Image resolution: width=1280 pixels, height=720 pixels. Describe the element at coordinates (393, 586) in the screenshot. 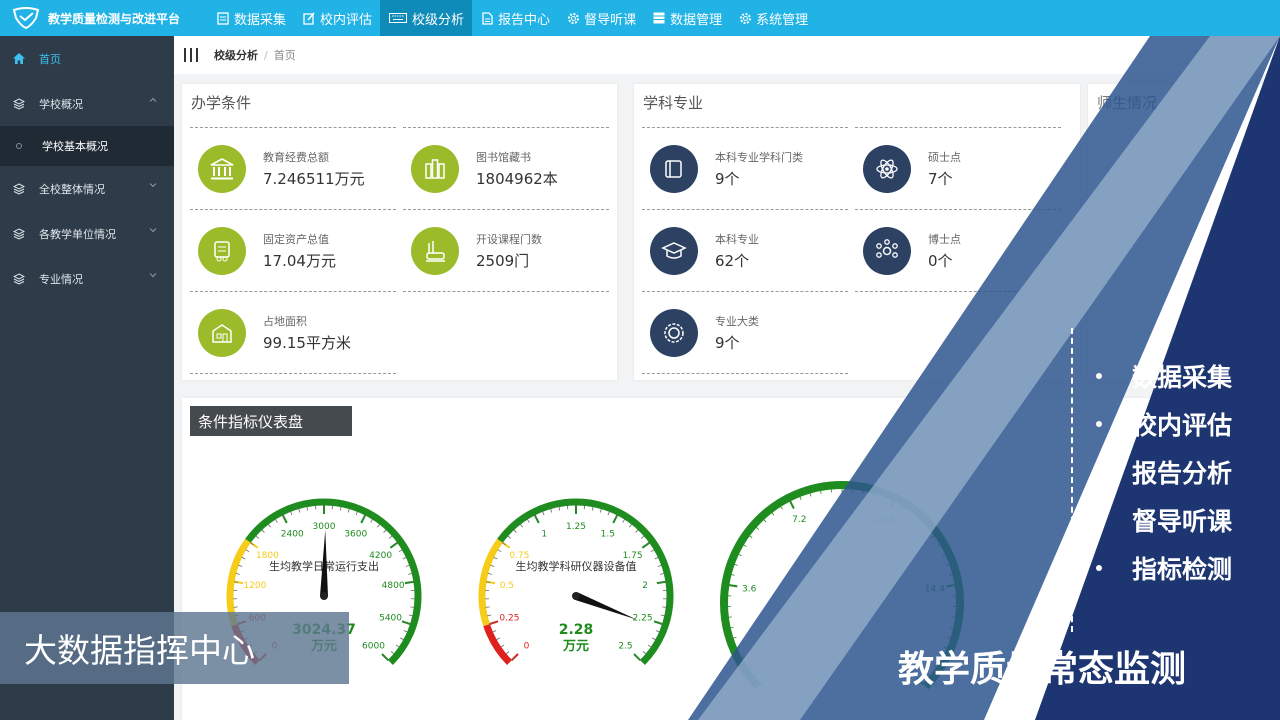

I see `gauge-tick-label: 4800` at that location.